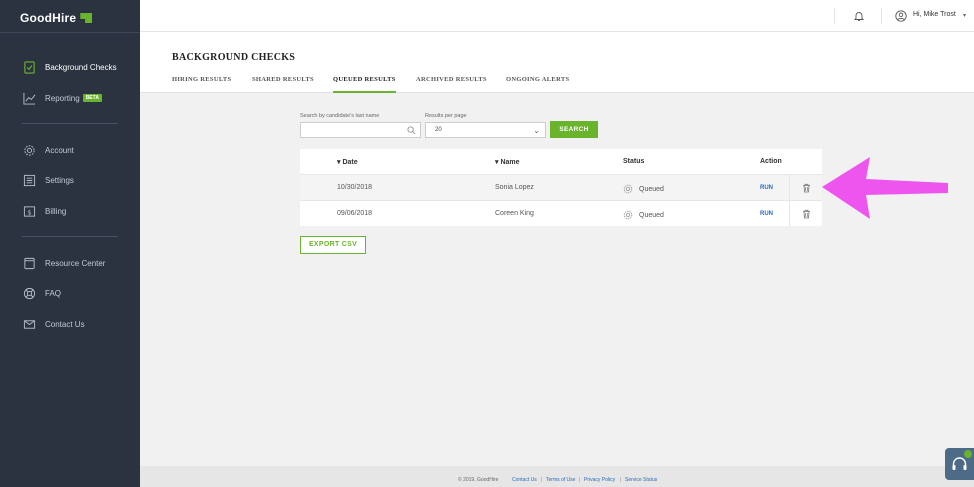 The width and height of the screenshot is (974, 487). Describe the element at coordinates (934, 14) in the screenshot. I see `user-greeting: Hi, Mike Trost` at that location.